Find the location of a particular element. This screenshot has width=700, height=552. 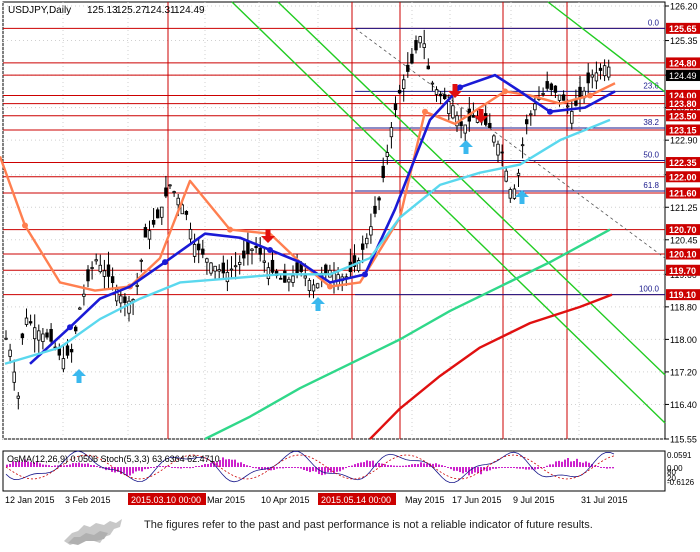

level-label: 123.50 is located at coordinates (683, 116).